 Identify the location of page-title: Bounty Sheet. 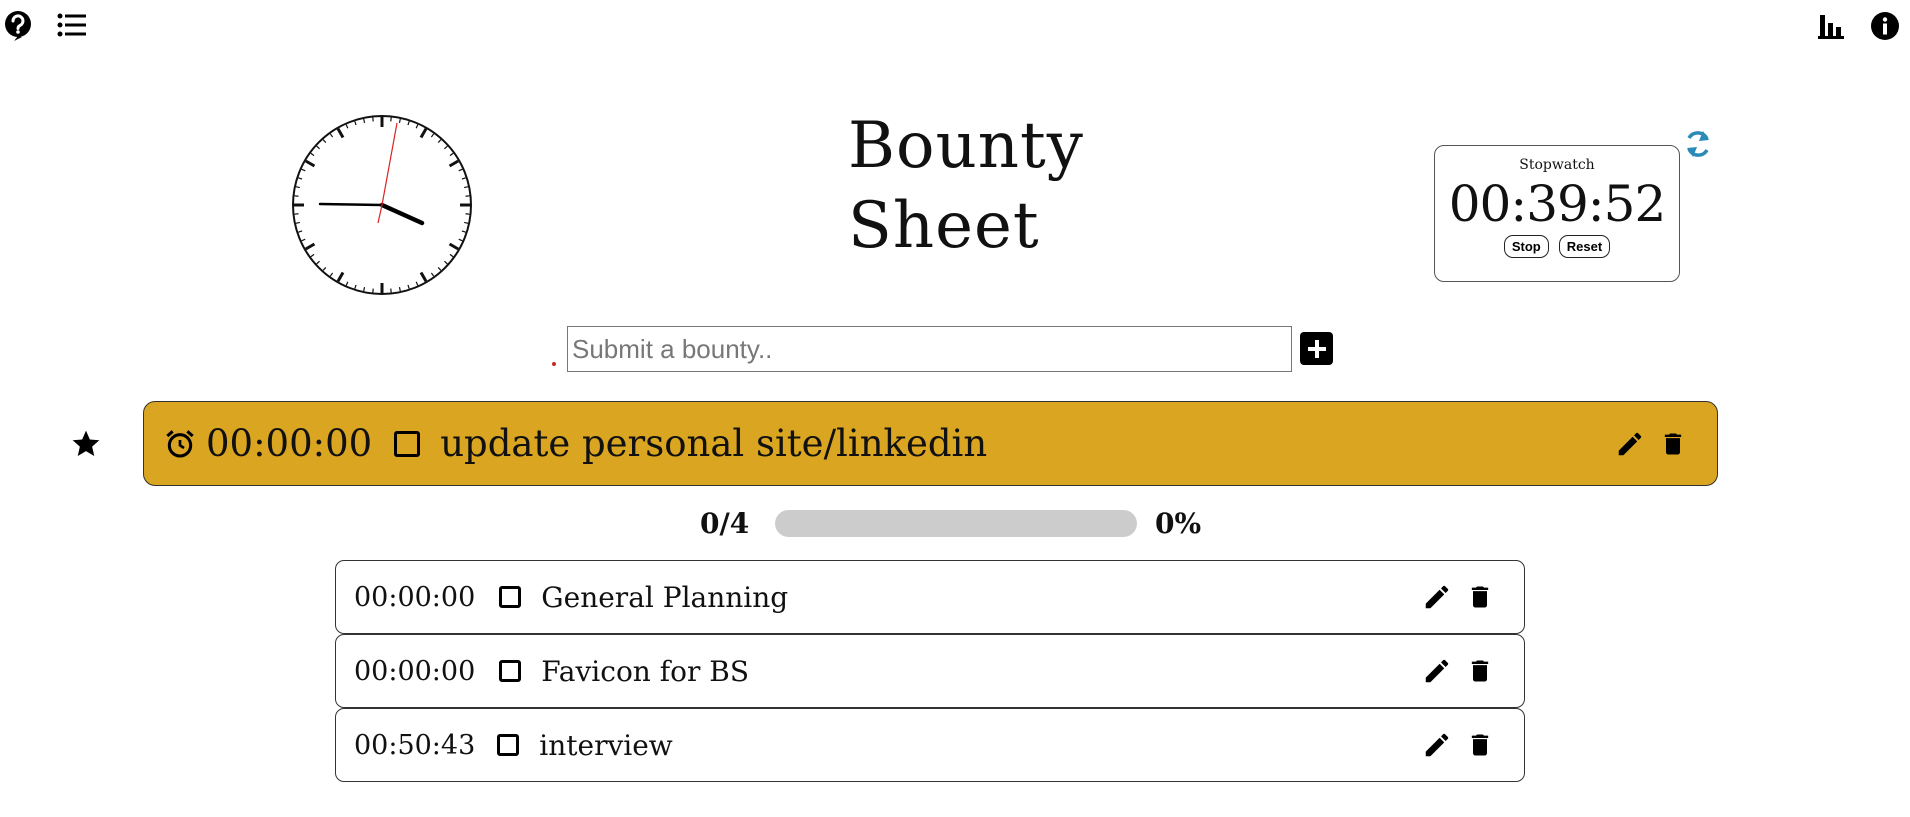
(966, 186).